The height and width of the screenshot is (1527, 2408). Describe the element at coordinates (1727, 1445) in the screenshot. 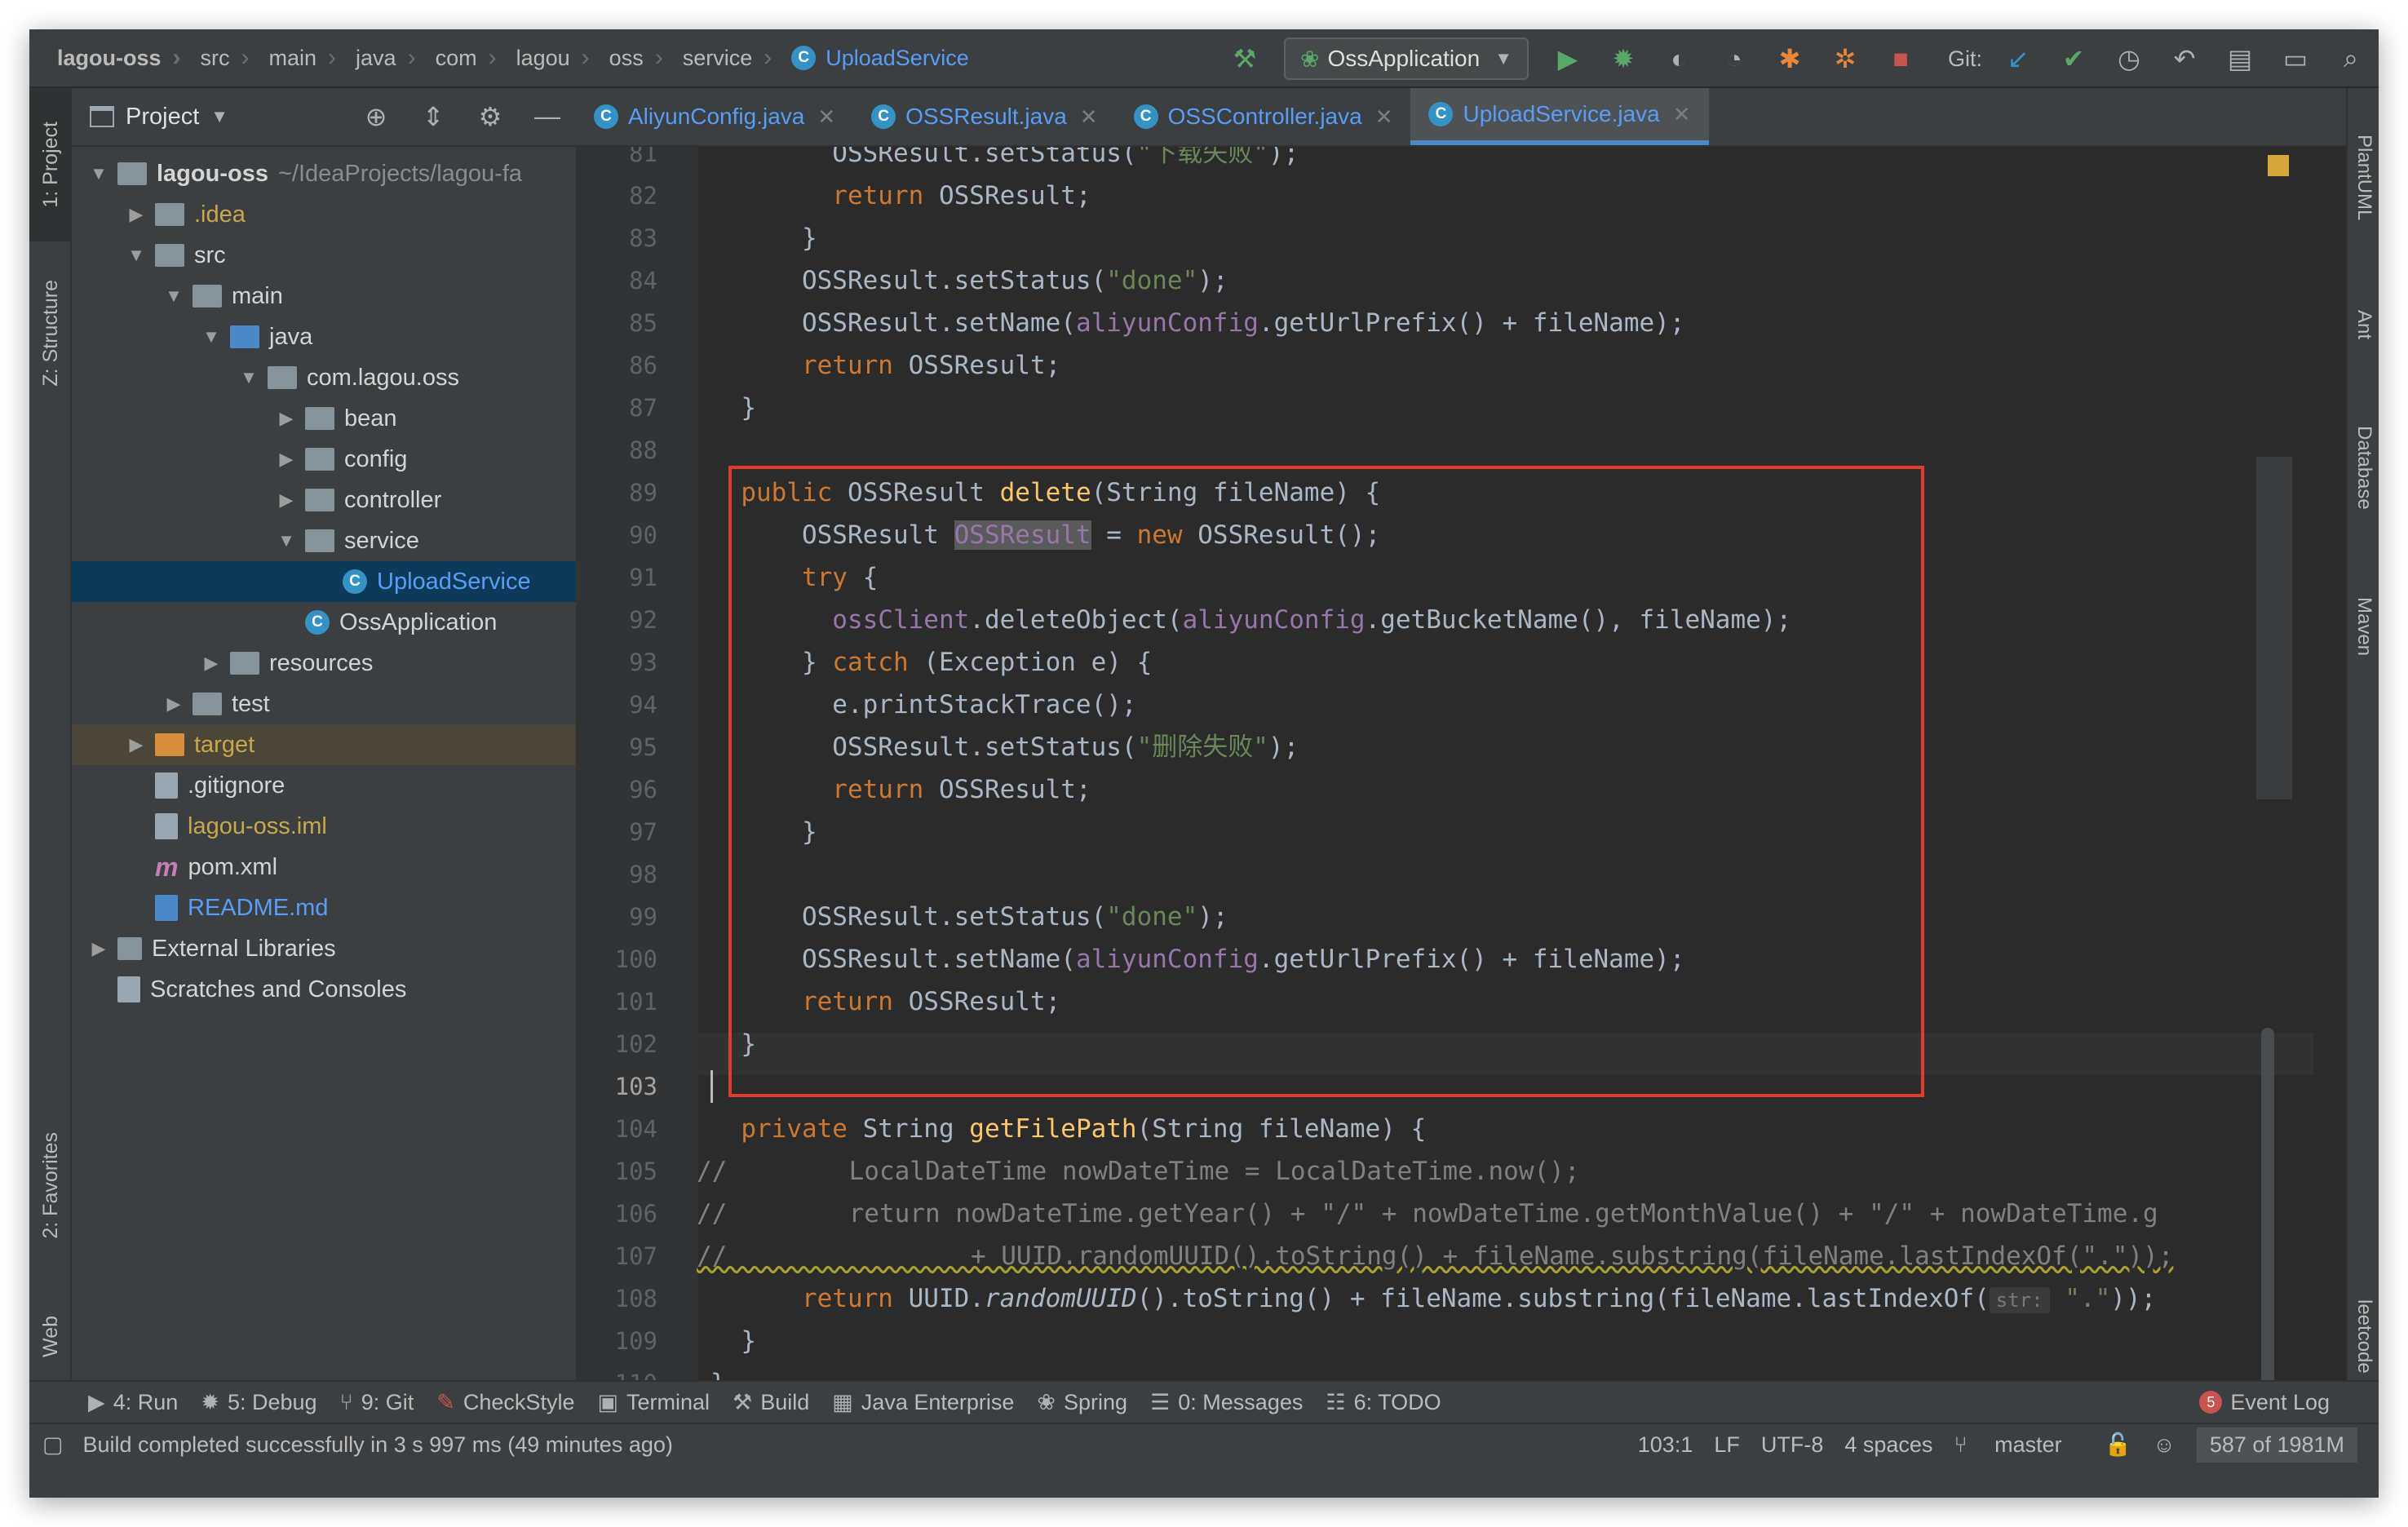

I see `line-separator: LF` at that location.